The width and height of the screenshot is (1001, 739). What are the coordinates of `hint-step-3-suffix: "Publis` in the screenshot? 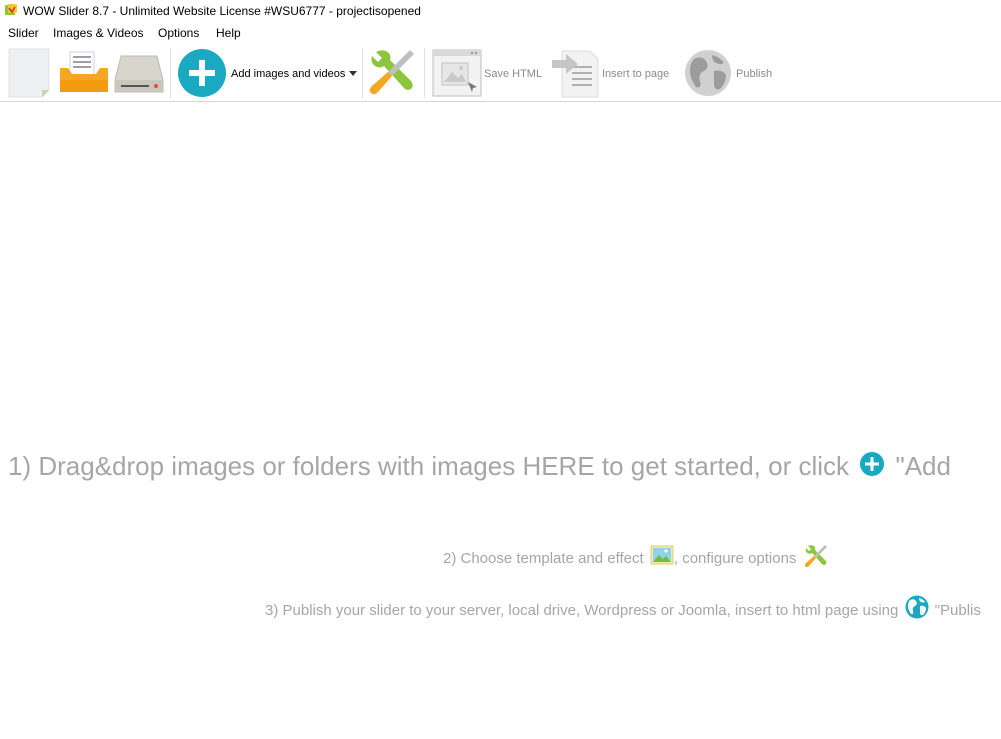 It's located at (957, 610).